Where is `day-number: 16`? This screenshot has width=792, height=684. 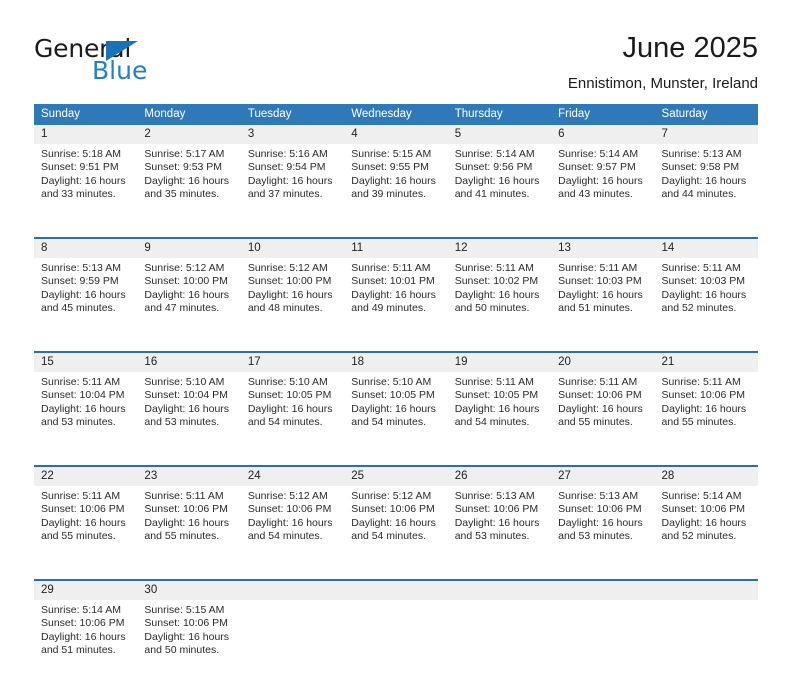 day-number: 16 is located at coordinates (151, 362).